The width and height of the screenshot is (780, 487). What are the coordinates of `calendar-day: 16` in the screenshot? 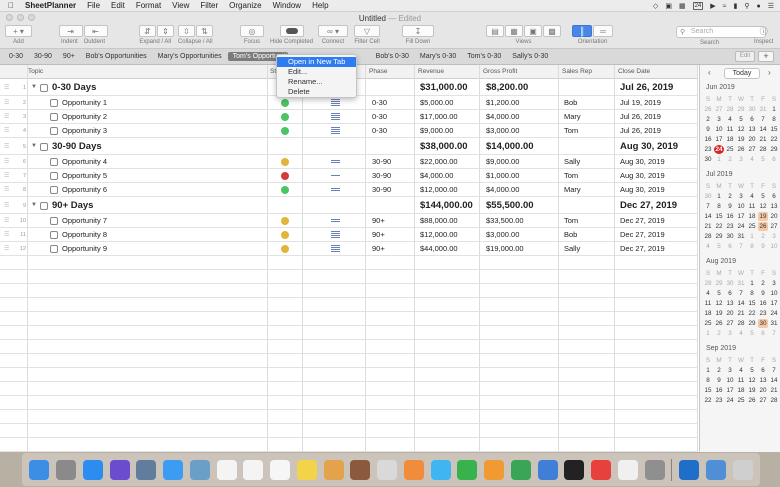 It's located at (763, 303).